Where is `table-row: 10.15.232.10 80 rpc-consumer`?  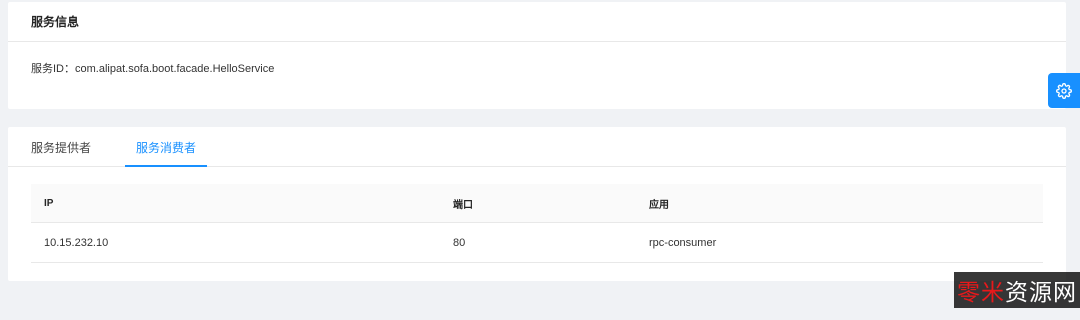
table-row: 10.15.232.10 80 rpc-consumer is located at coordinates (537, 243).